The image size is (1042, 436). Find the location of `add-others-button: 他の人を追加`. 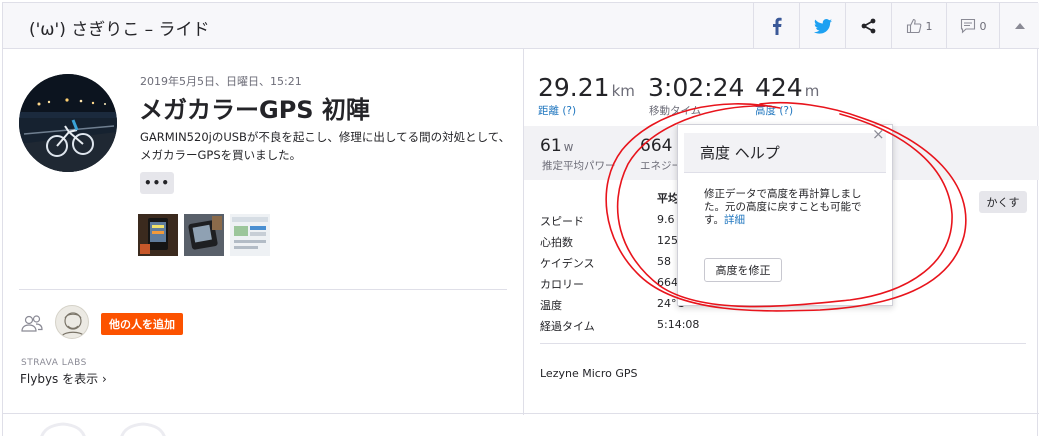

add-others-button: 他の人を追加 is located at coordinates (142, 324).